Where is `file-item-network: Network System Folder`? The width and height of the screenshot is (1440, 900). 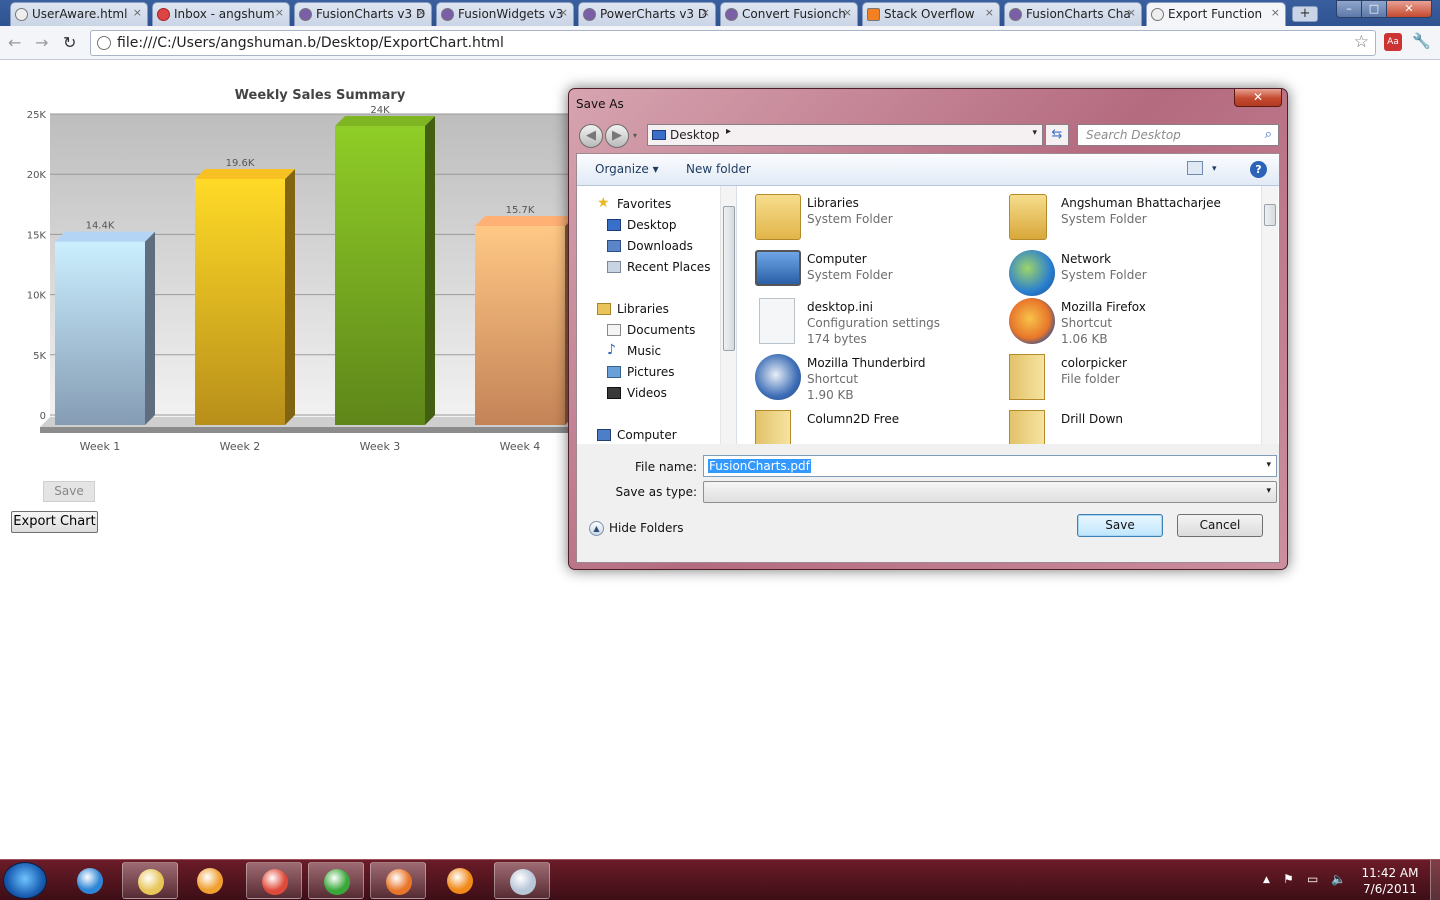
file-item-network: Network System Folder is located at coordinates (1132, 274).